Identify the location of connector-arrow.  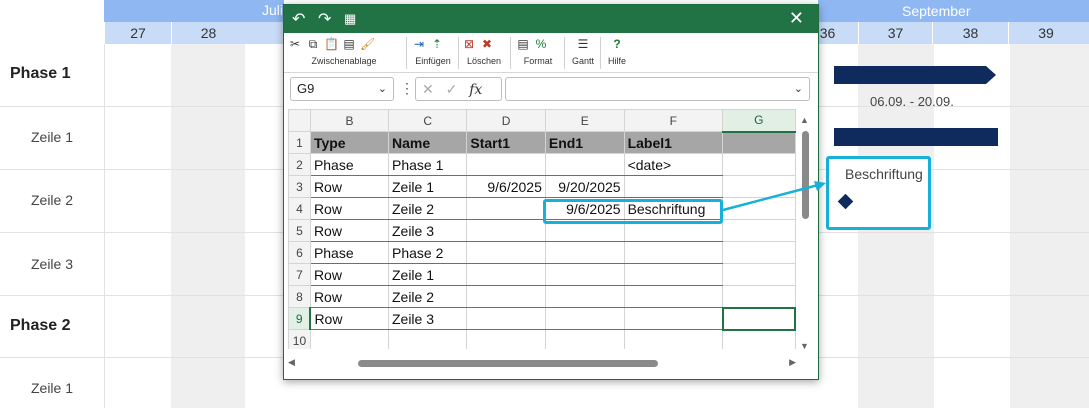
(774, 196).